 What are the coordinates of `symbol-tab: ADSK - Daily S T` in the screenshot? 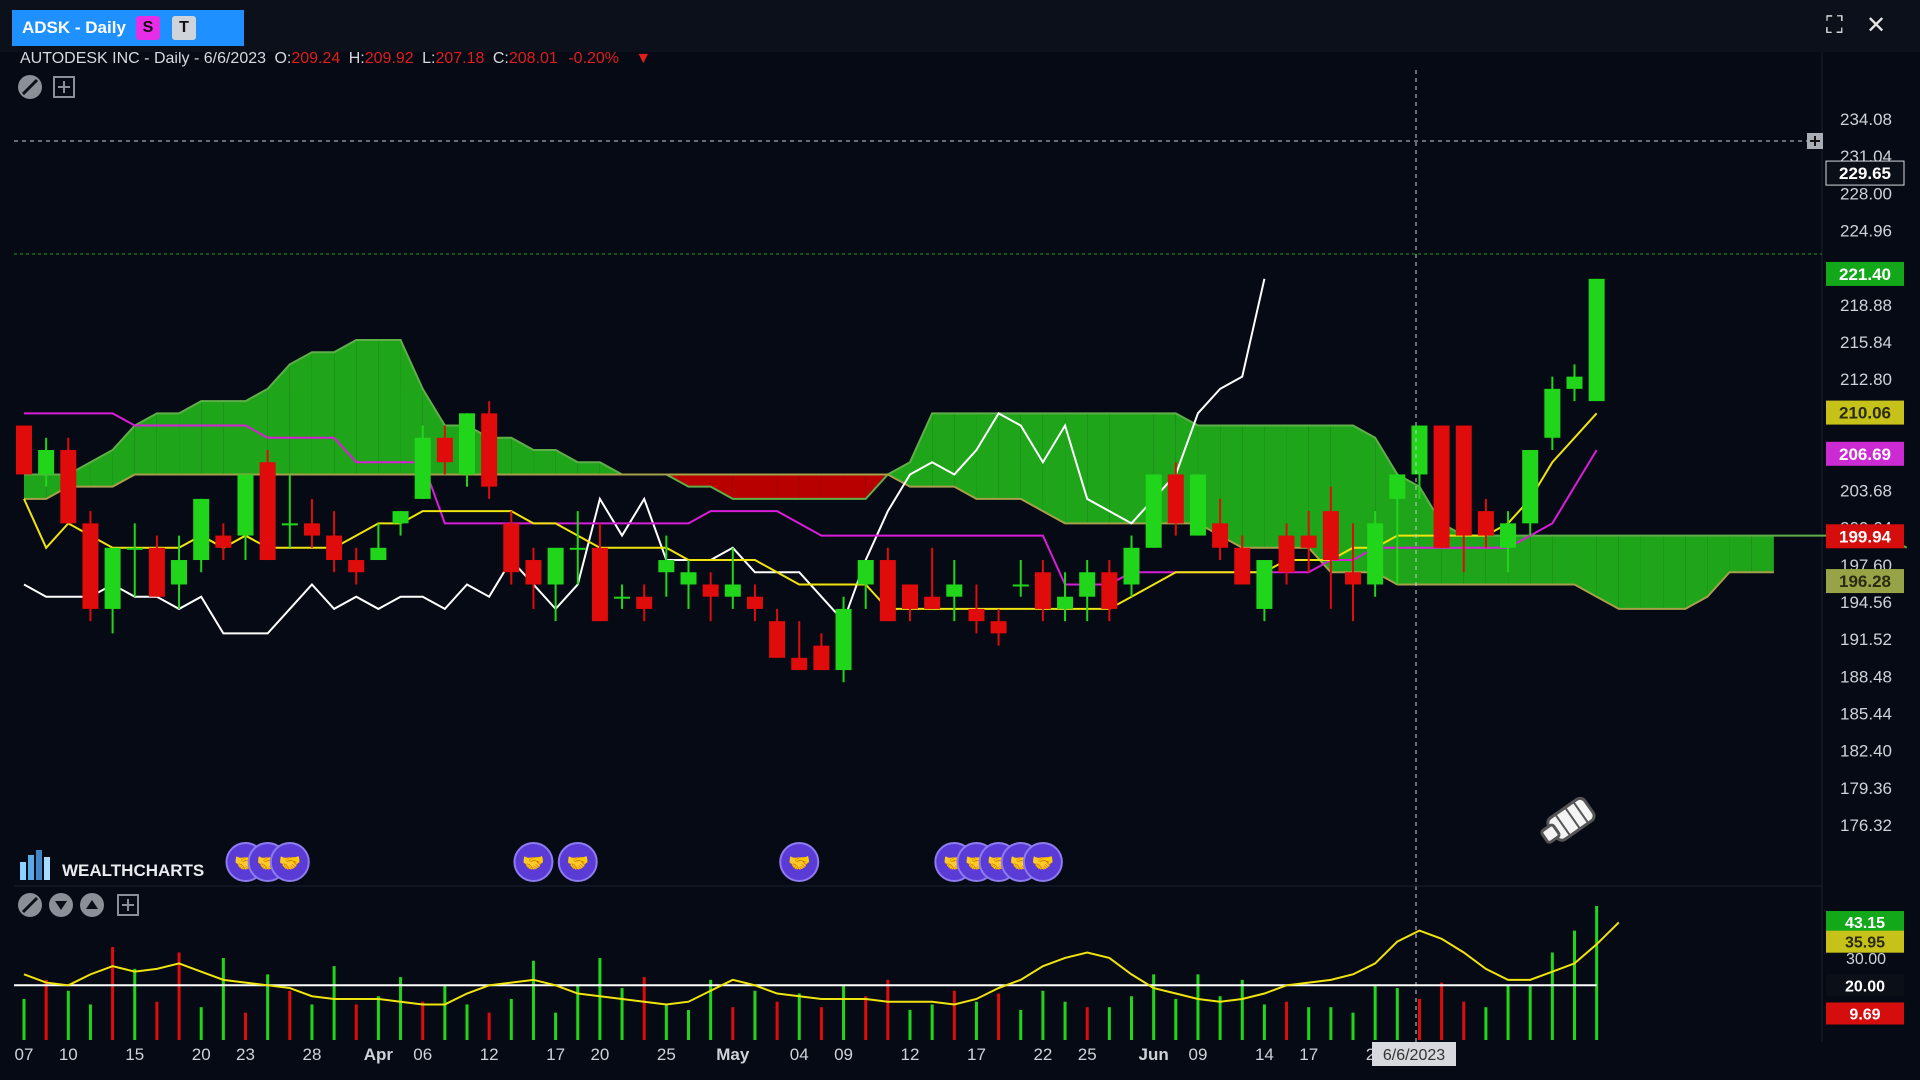 It's located at (128, 28).